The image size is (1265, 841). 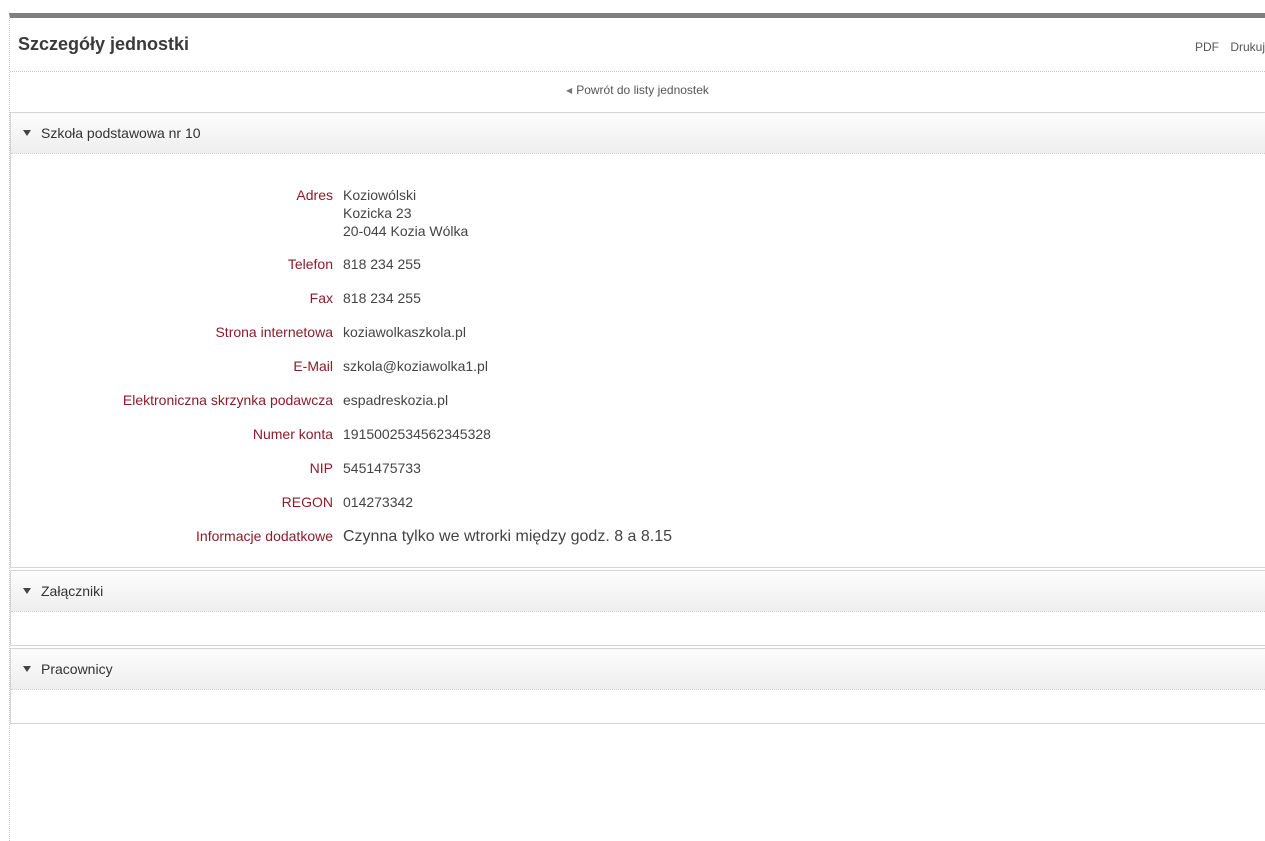 What do you see at coordinates (638, 669) in the screenshot?
I see `employees-section-header: Pracownicy` at bounding box center [638, 669].